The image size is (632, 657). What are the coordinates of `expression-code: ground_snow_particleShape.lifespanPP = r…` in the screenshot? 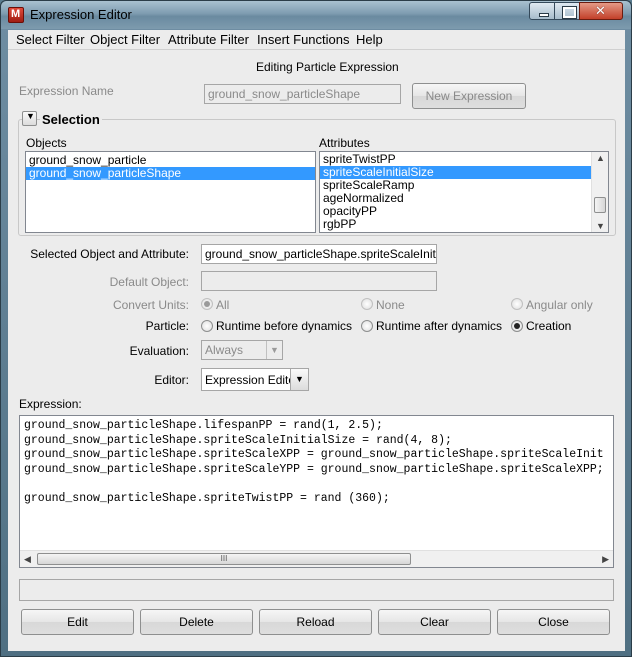 It's located at (316, 462).